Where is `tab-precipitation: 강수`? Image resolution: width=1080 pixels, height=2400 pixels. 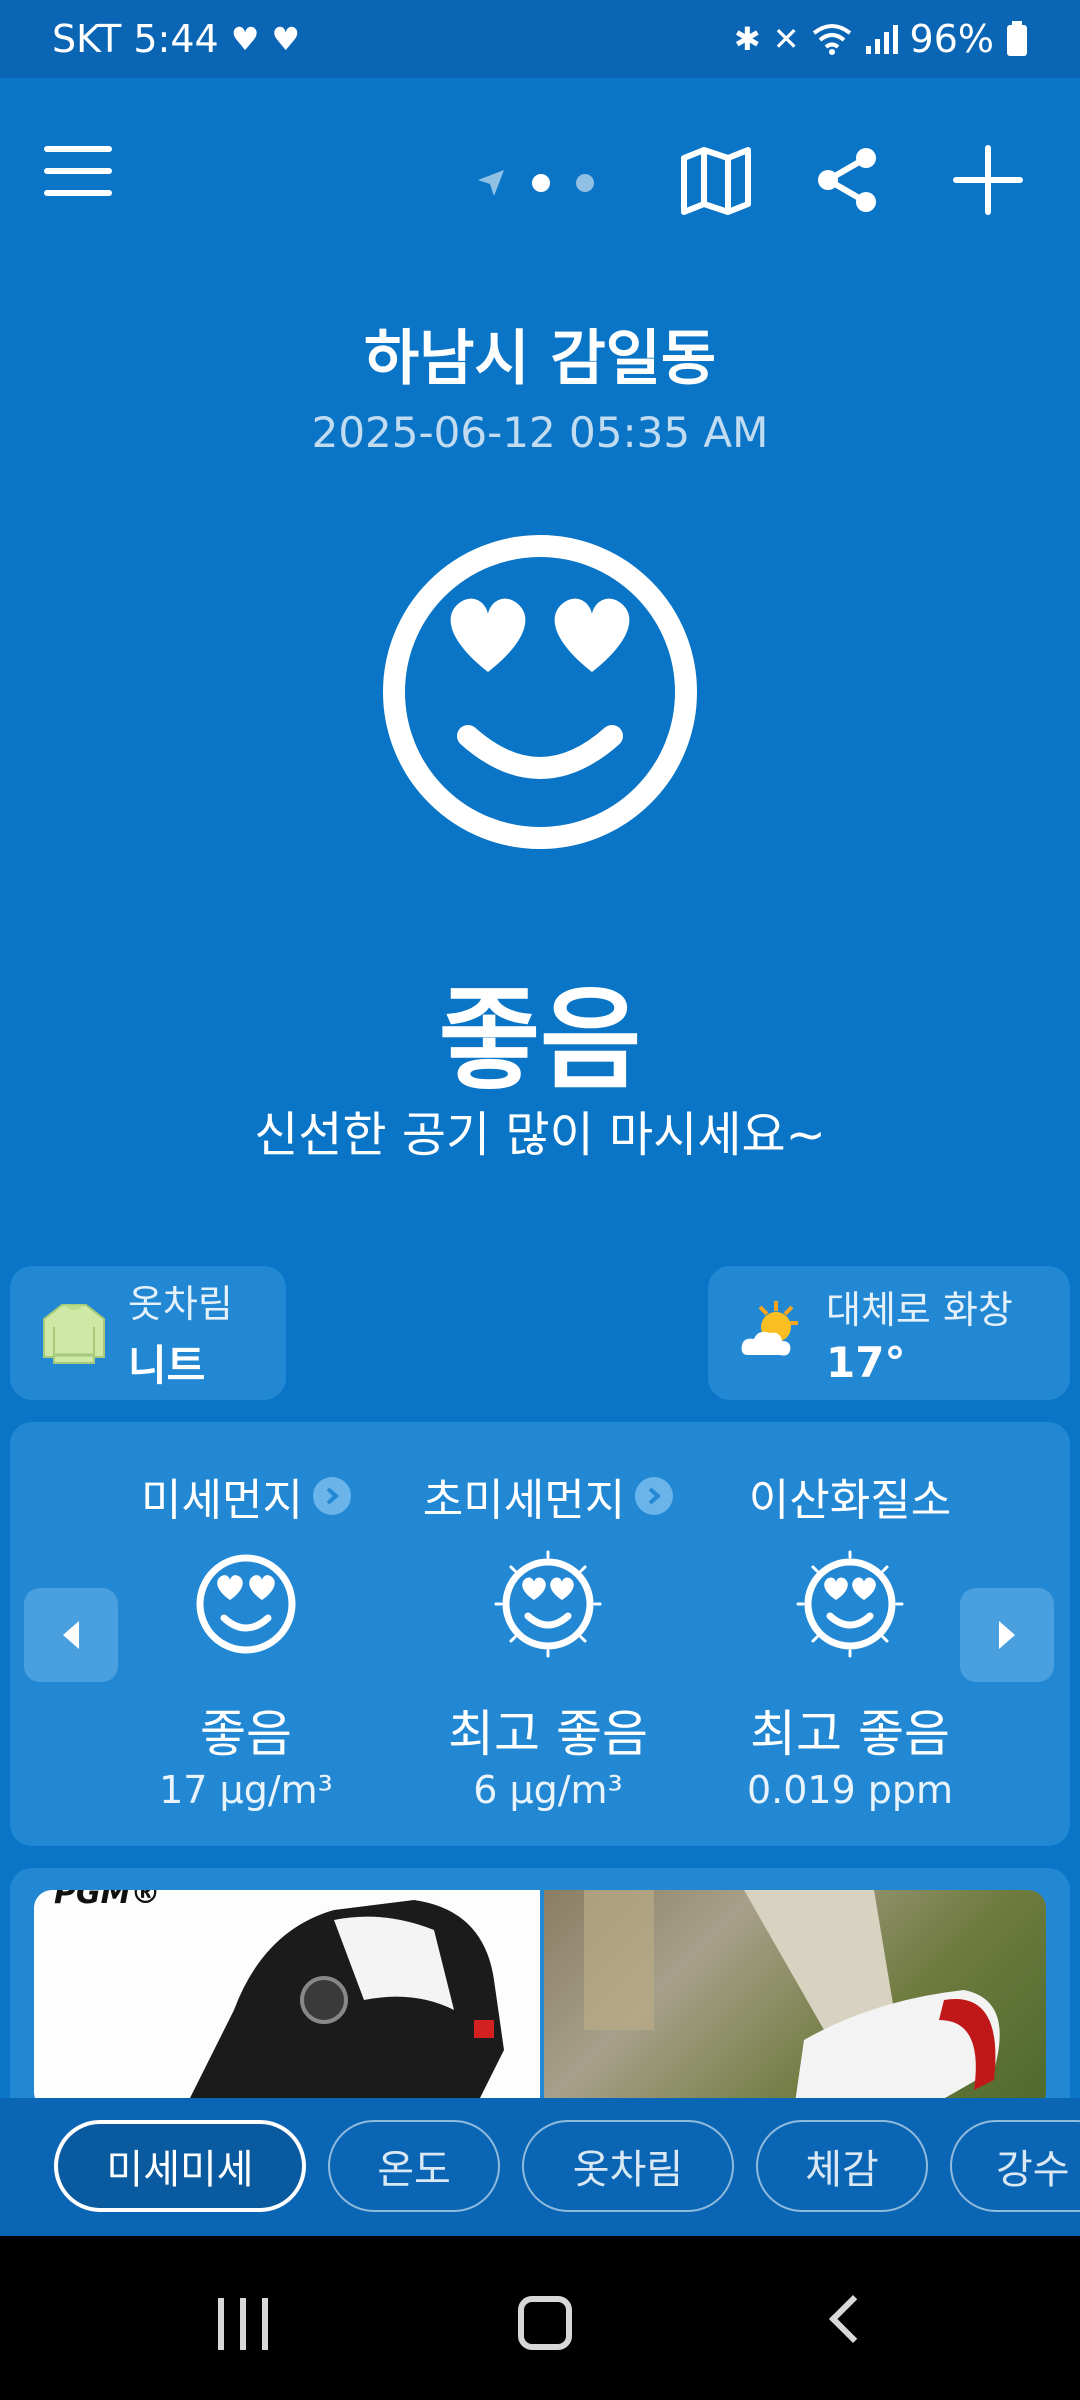 tab-precipitation: 강수 is located at coordinates (1015, 2166).